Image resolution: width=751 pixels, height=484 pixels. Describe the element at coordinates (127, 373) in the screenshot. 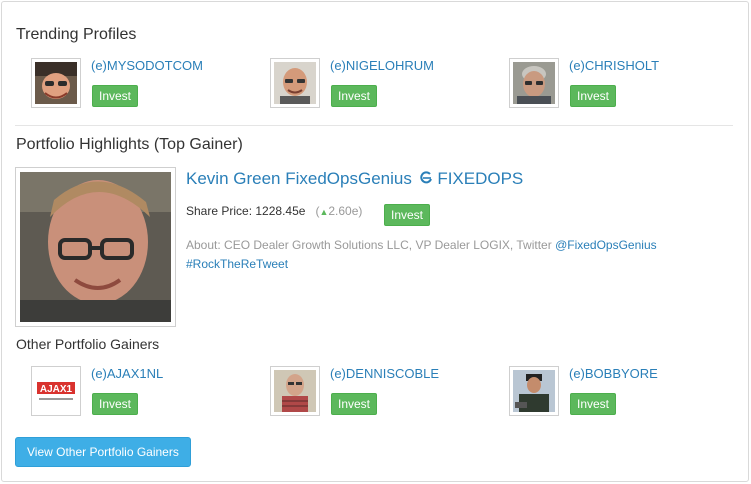

I see `profile-handle-link: (e)AJAX1NL` at that location.